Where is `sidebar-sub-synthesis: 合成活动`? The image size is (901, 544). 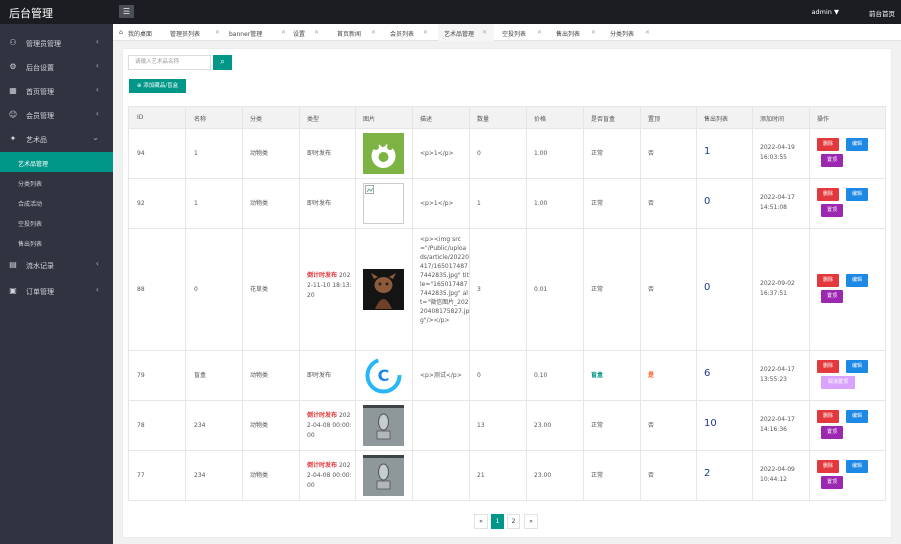
sidebar-sub-synthesis: 合成活动 is located at coordinates (56, 202).